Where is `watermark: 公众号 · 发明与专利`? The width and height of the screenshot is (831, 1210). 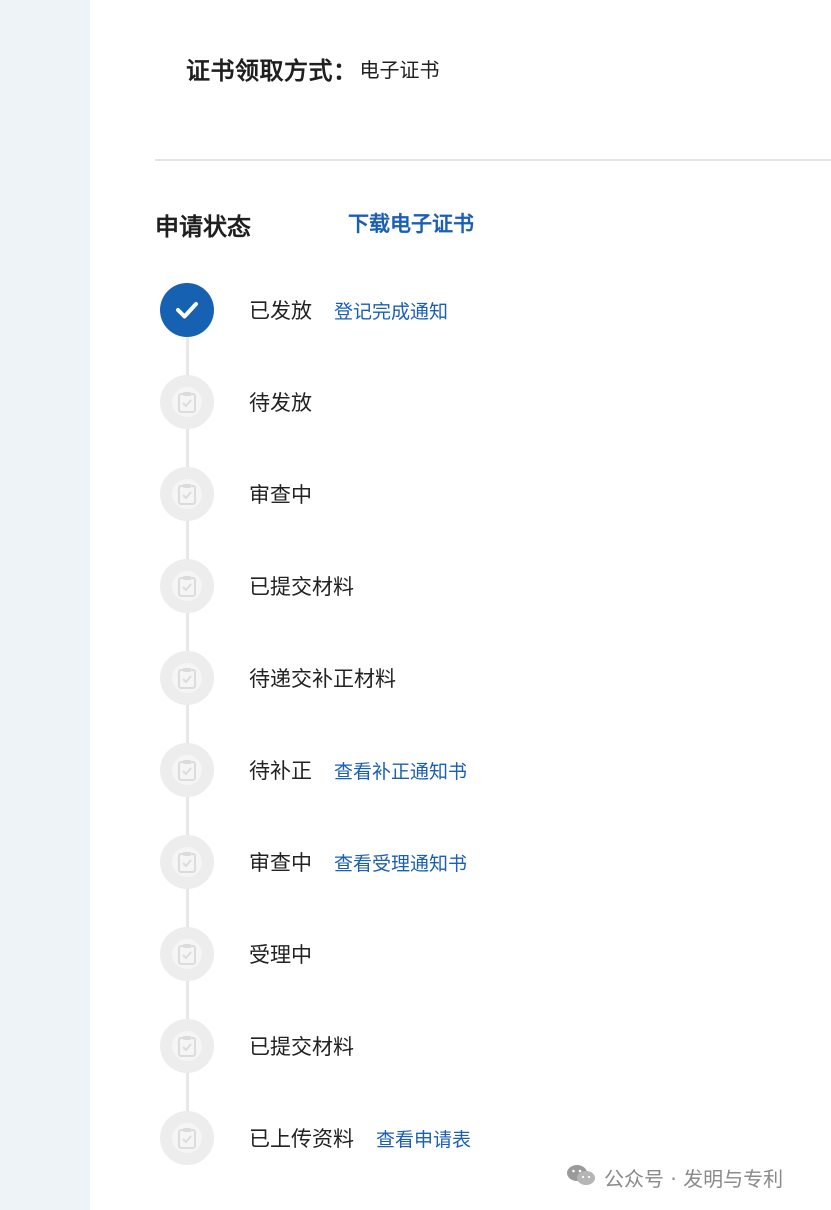 watermark: 公众号 · 发明与专利 is located at coordinates (674, 1177).